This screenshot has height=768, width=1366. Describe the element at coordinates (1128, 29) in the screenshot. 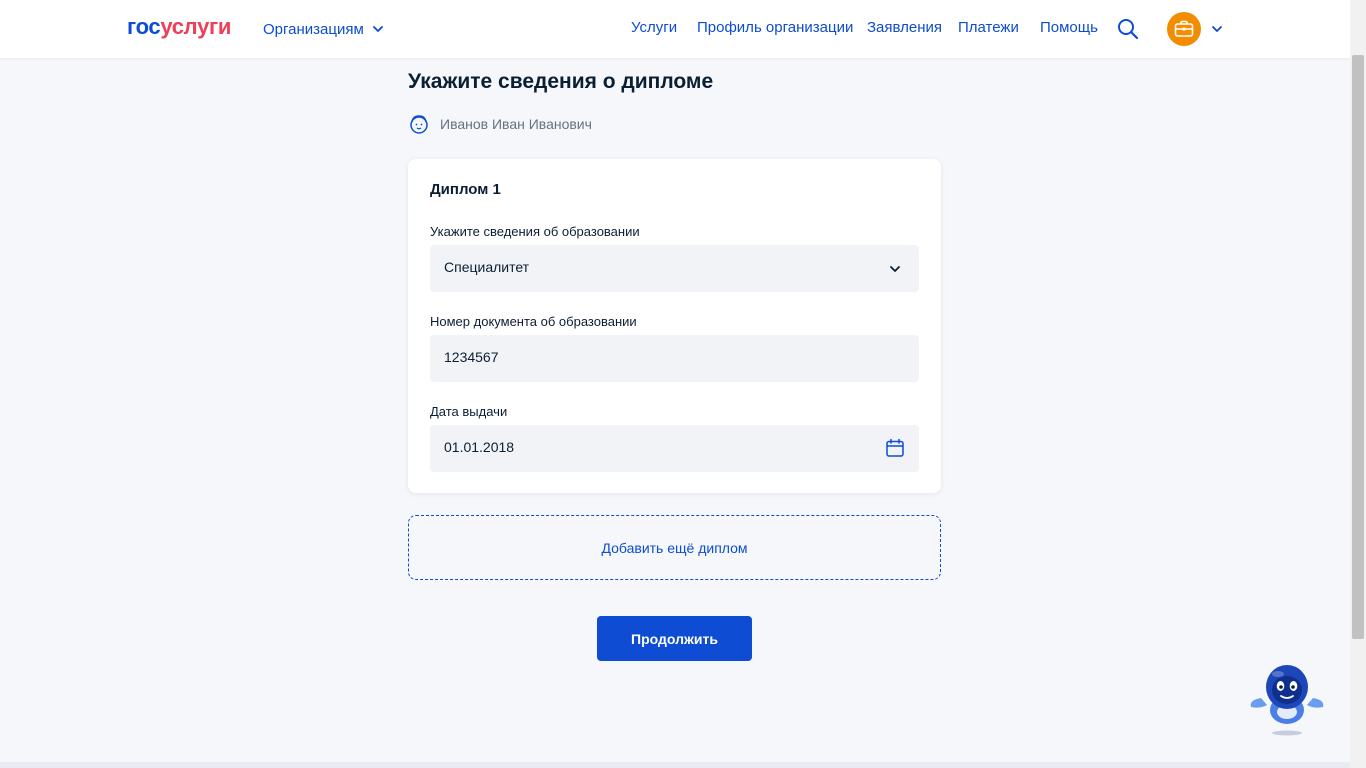

I see `search-icon` at that location.